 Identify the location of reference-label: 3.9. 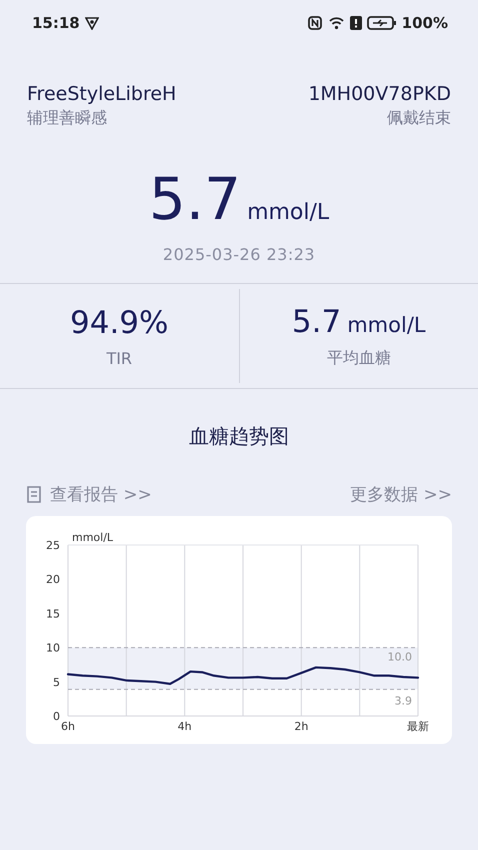
(403, 701).